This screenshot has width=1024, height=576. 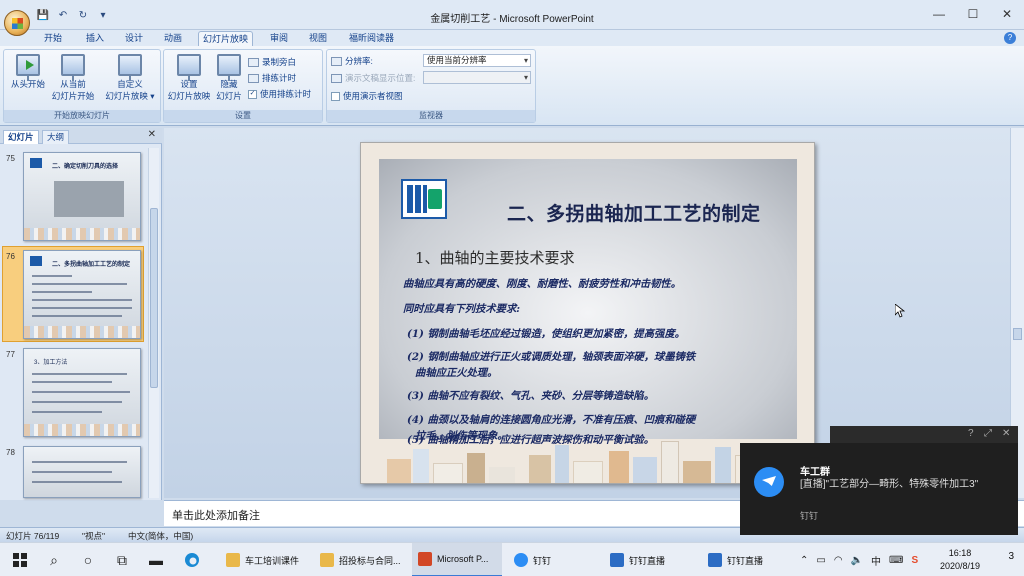 I want to click on custom-slideshow-button: 自定义 幻灯片放映 ▾, so click(x=130, y=78).